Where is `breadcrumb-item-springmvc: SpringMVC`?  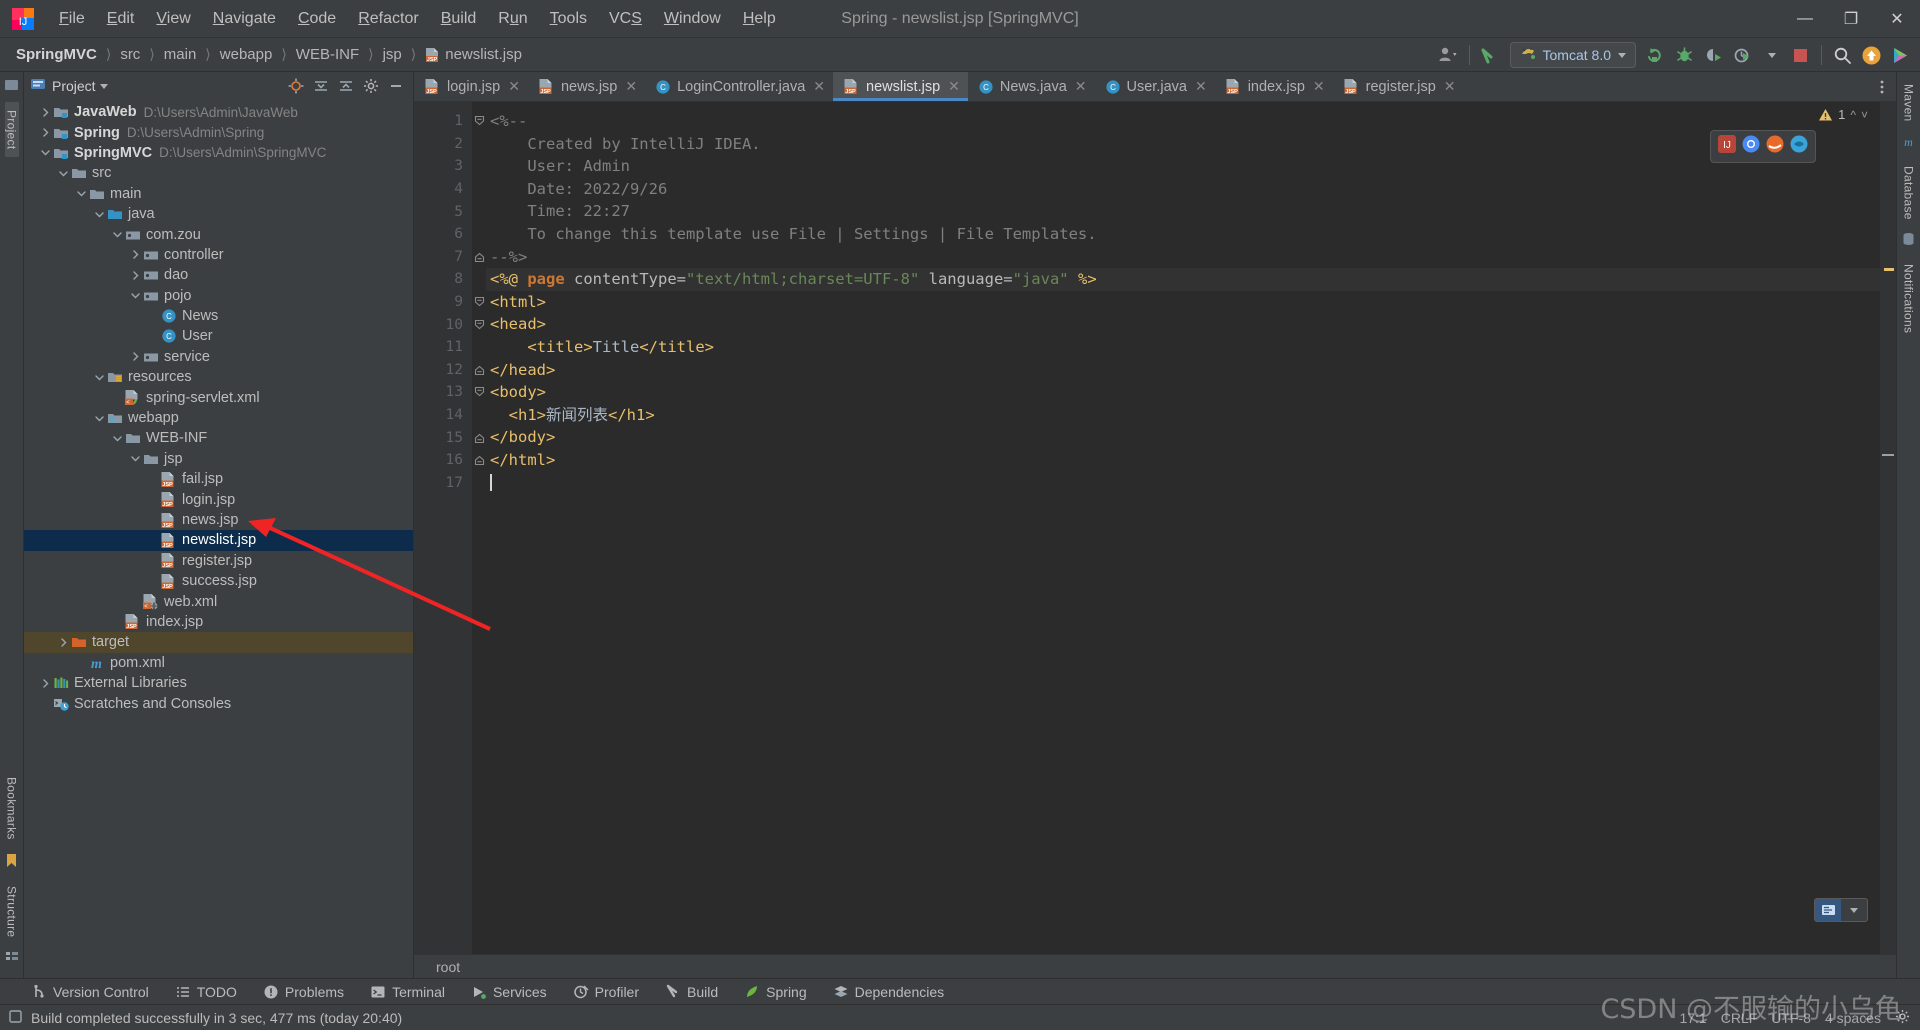 breadcrumb-item-springmvc: SpringMVC is located at coordinates (56, 54).